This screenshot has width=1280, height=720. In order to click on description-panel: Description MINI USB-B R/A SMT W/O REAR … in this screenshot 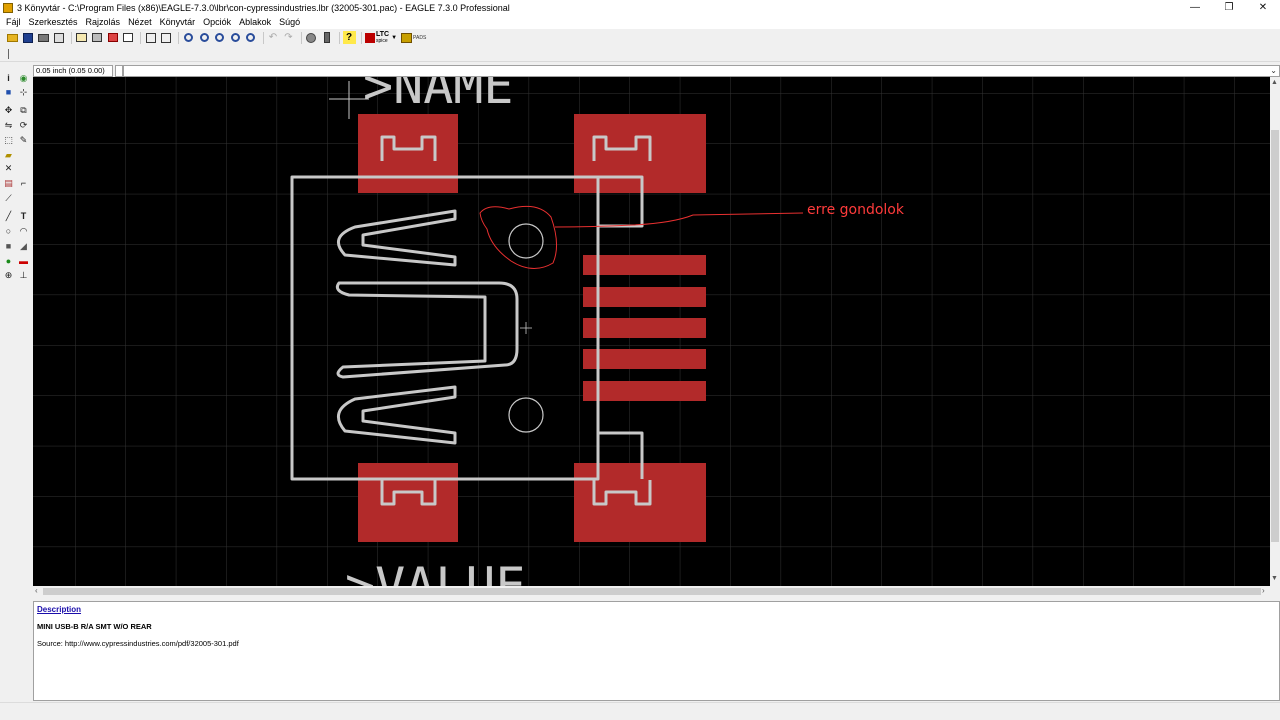, I will do `click(656, 651)`.